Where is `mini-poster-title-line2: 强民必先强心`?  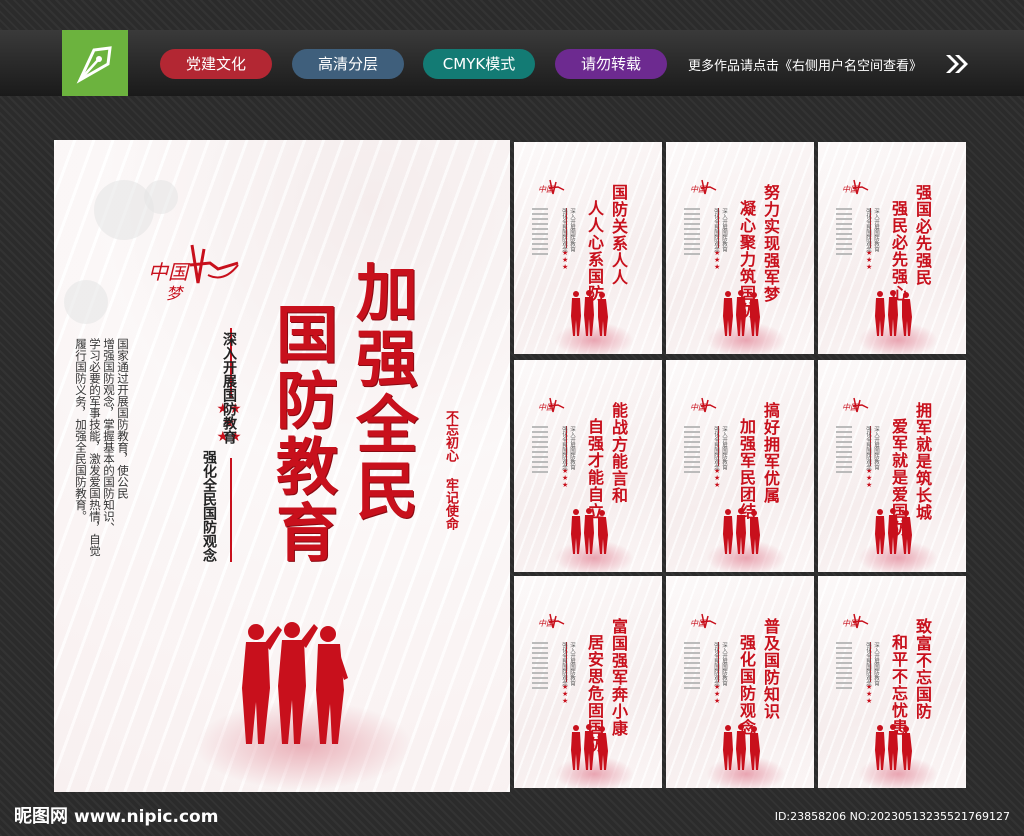 mini-poster-title-line2: 强民必先强心 is located at coordinates (898, 251).